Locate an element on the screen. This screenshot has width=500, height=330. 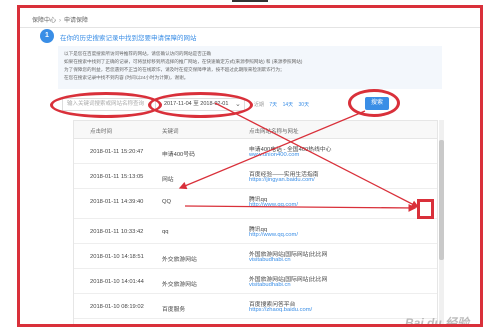
search-button: 搜索 is located at coordinates (377, 103).